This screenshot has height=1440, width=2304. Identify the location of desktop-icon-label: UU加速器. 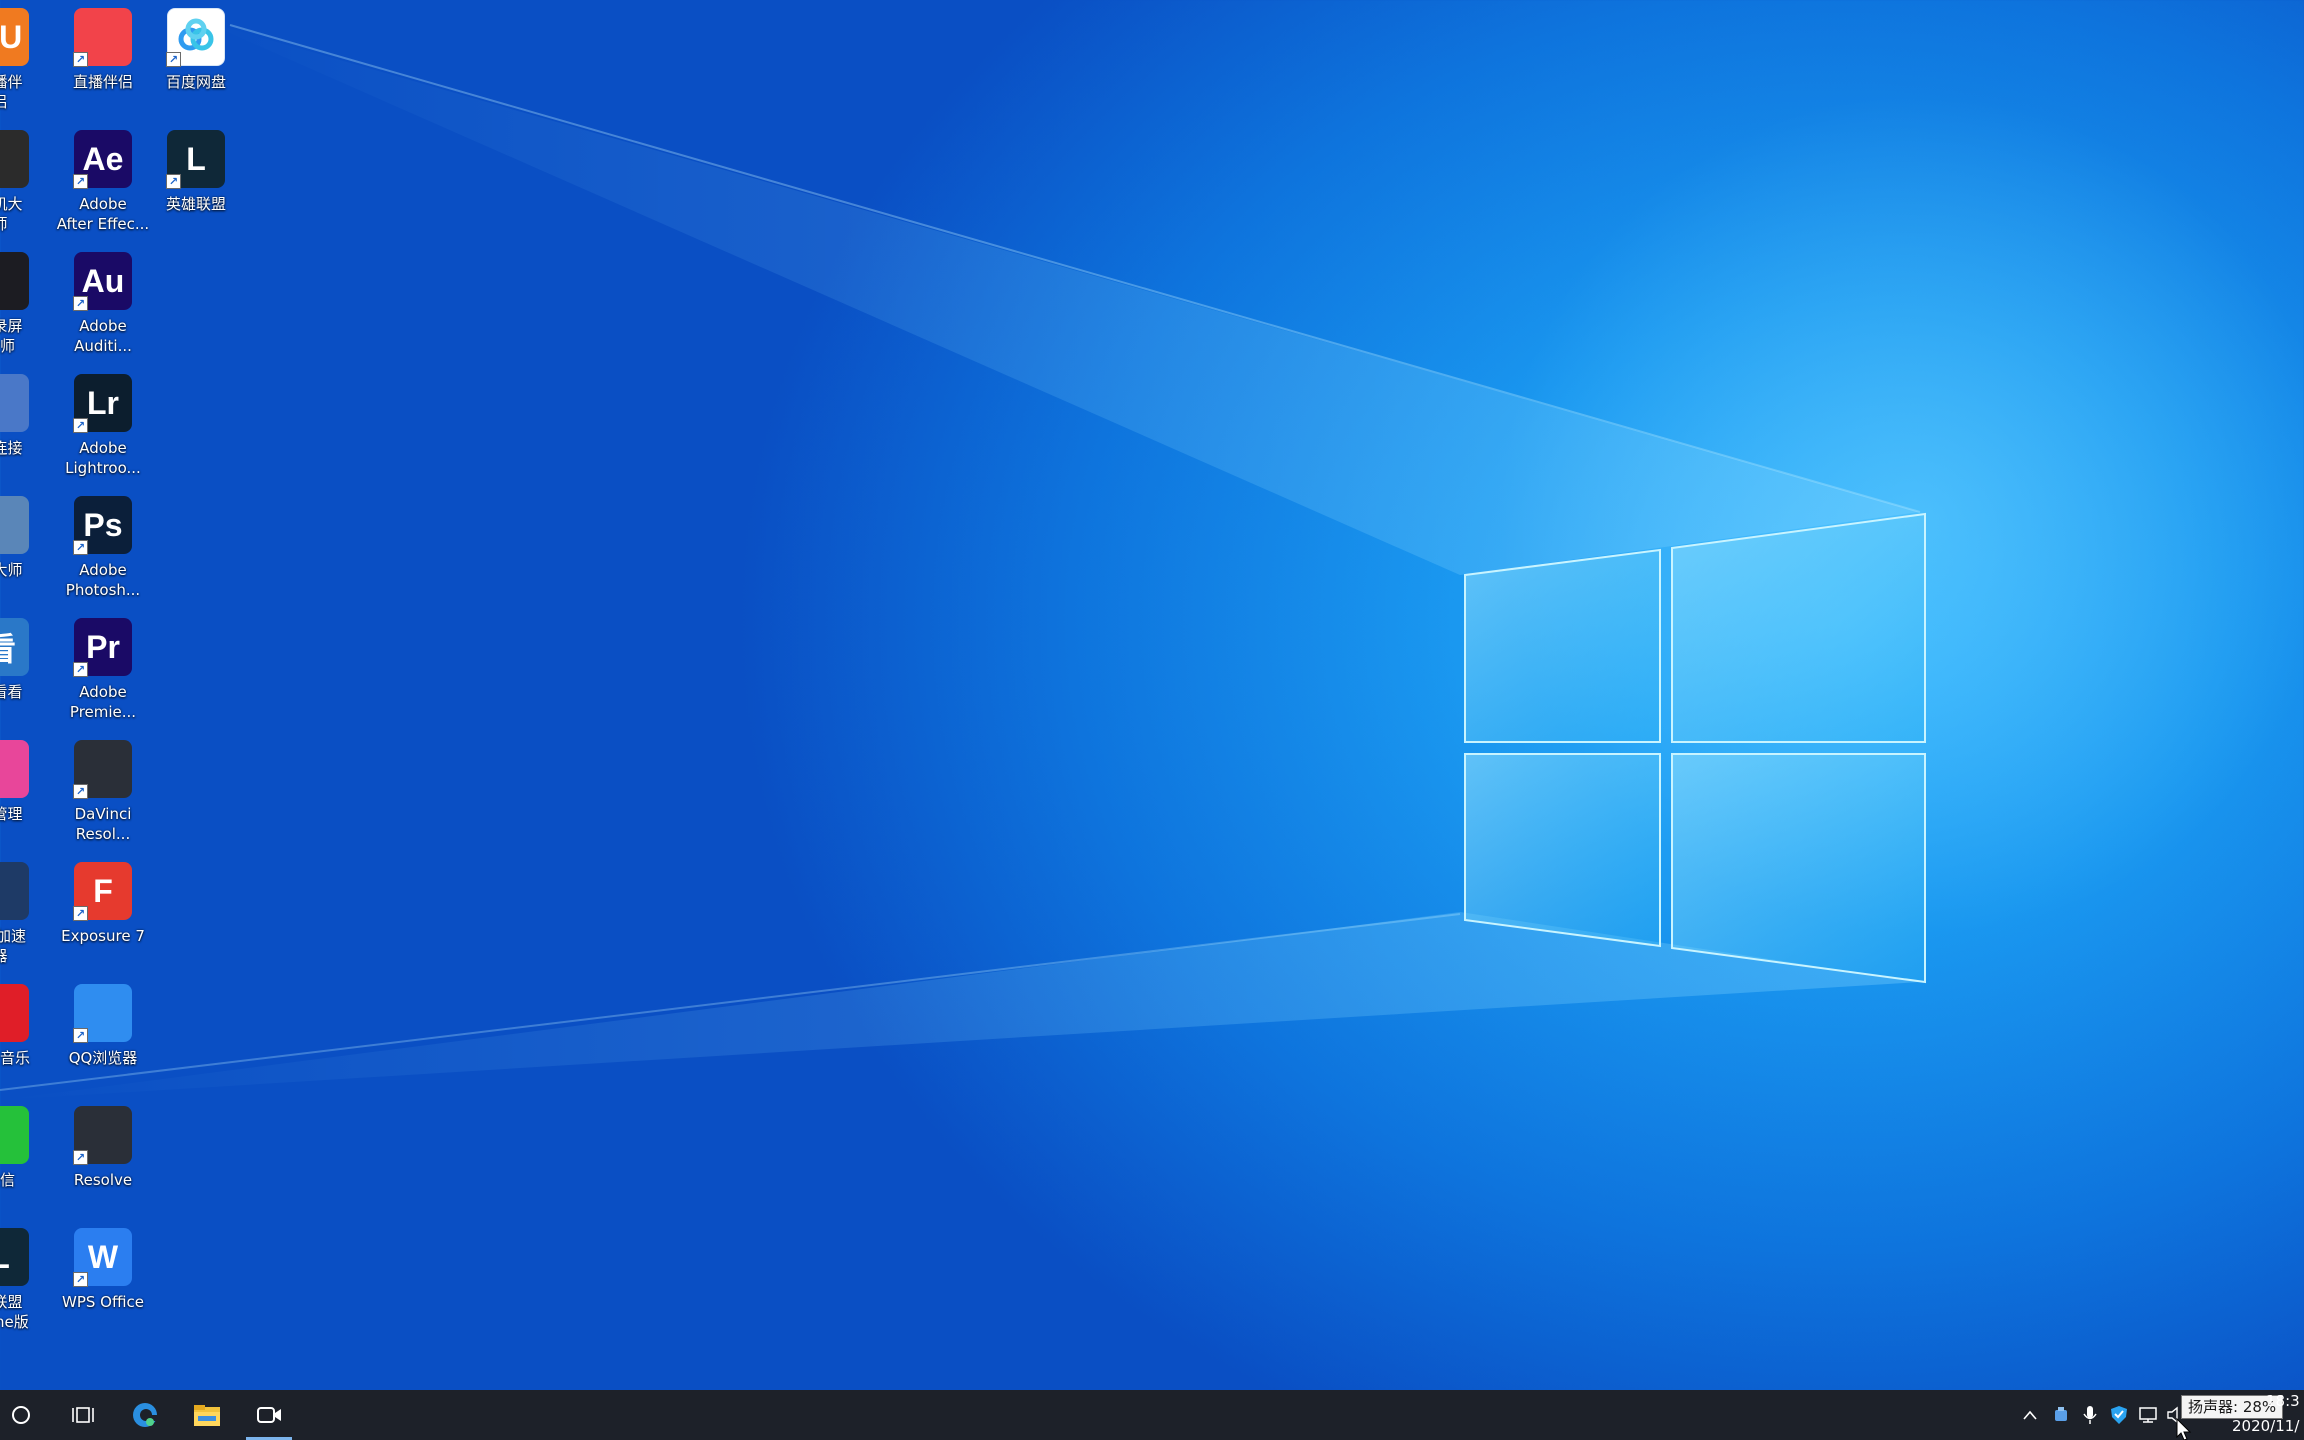
(13, 946).